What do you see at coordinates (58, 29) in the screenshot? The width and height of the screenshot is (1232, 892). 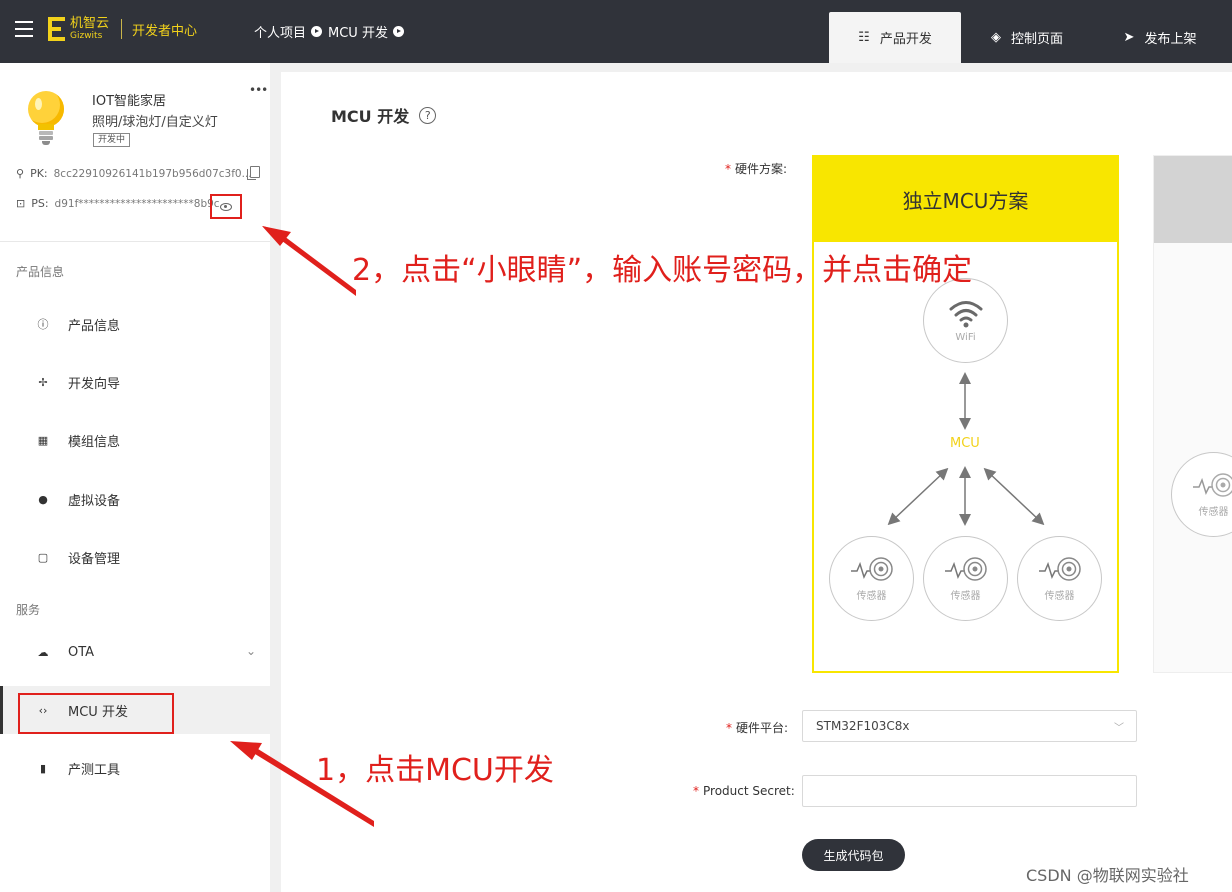 I see `gizwits-logo-icon` at bounding box center [58, 29].